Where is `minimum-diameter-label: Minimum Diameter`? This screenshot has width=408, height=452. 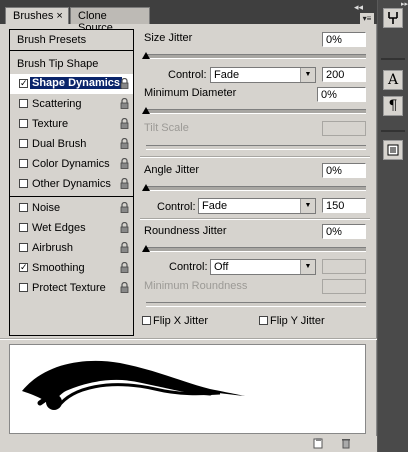 minimum-diameter-label: Minimum Diameter is located at coordinates (190, 93).